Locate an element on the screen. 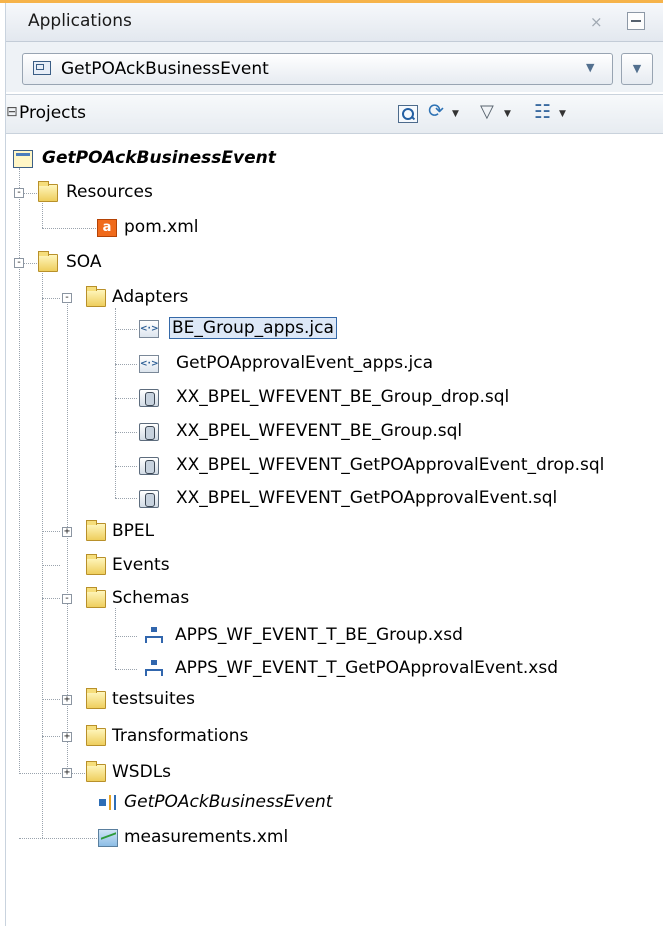  tree-item-label: measurements.xml is located at coordinates (206, 837).